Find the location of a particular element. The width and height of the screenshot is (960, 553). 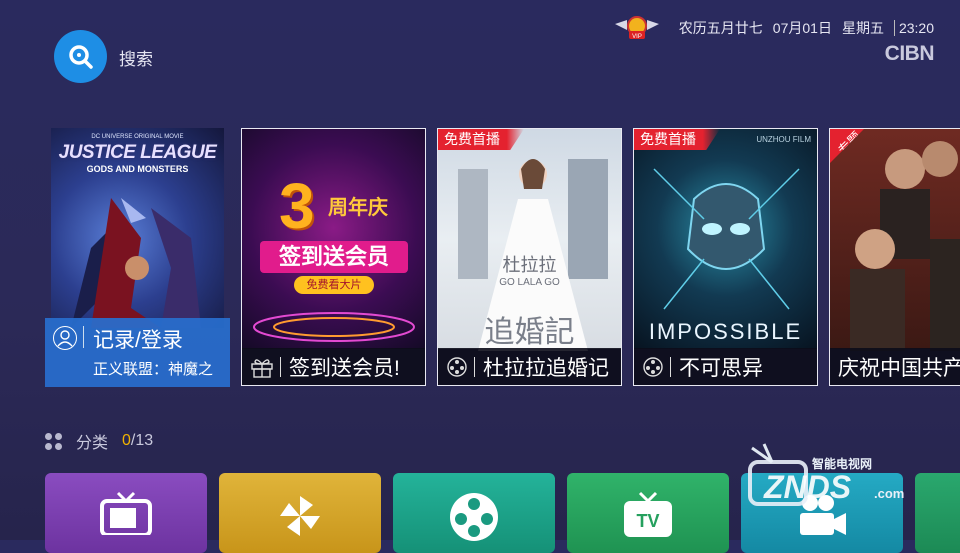

search-label: 搜索 is located at coordinates (136, 57).